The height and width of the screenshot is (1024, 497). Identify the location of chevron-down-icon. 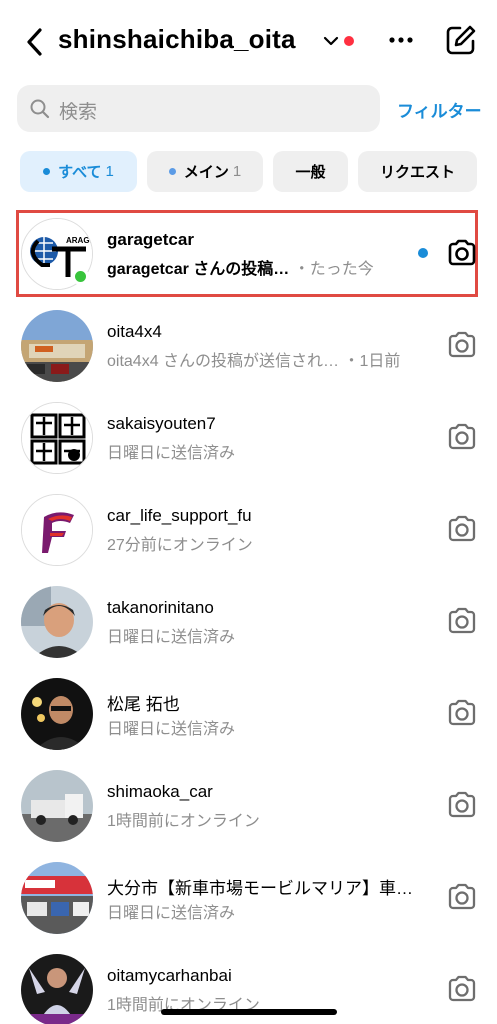
(331, 41).